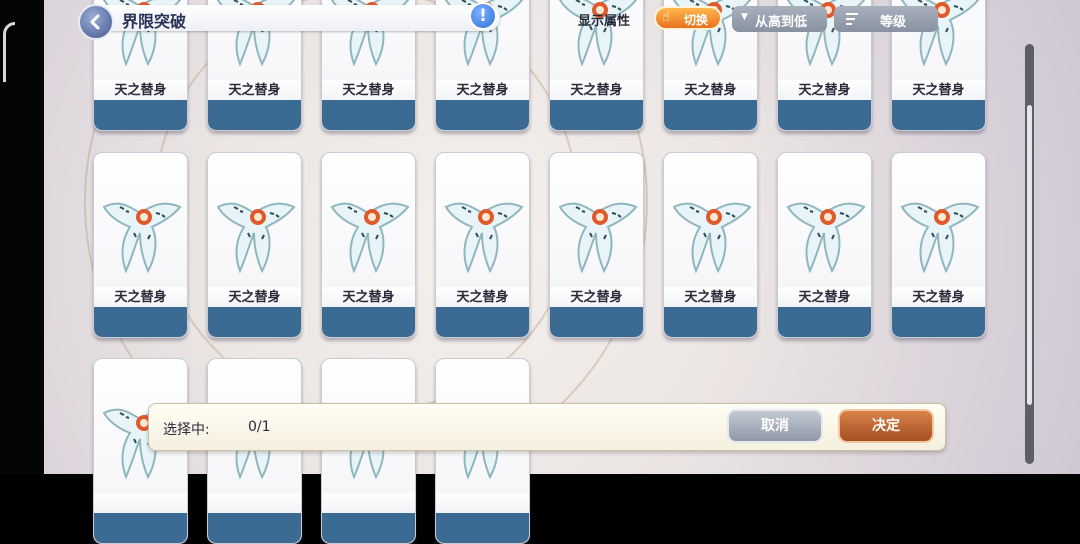 The width and height of the screenshot is (1080, 544). I want to click on back-button, so click(96, 22).